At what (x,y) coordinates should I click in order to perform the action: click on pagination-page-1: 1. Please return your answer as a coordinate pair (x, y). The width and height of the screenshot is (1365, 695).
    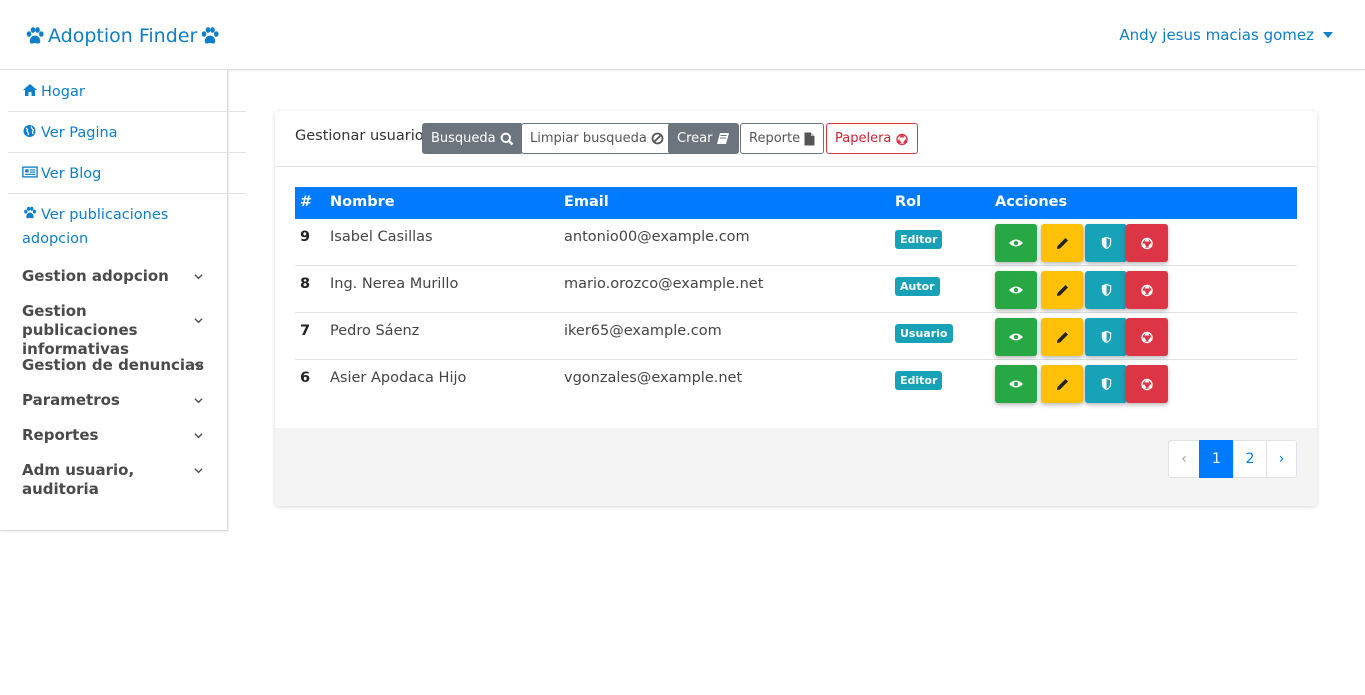
    Looking at the image, I should click on (1216, 459).